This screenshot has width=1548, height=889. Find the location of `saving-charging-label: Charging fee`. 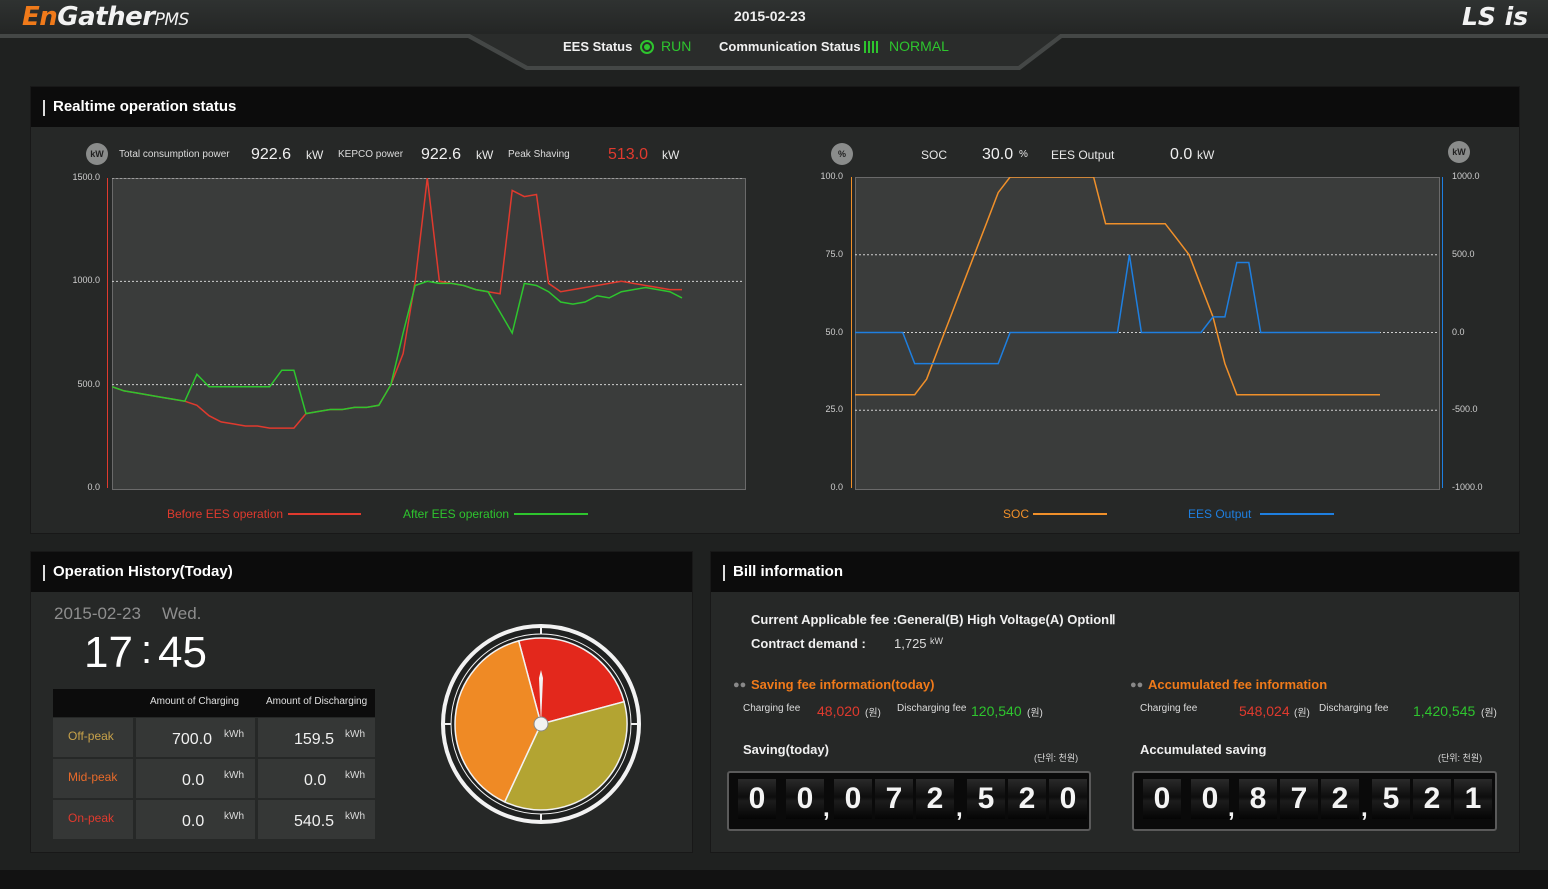

saving-charging-label: Charging fee is located at coordinates (772, 708).